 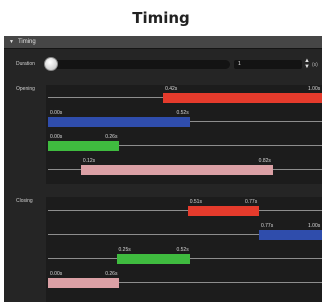 I want to click on bar-end-label: 0.77s, so click(x=251, y=202).